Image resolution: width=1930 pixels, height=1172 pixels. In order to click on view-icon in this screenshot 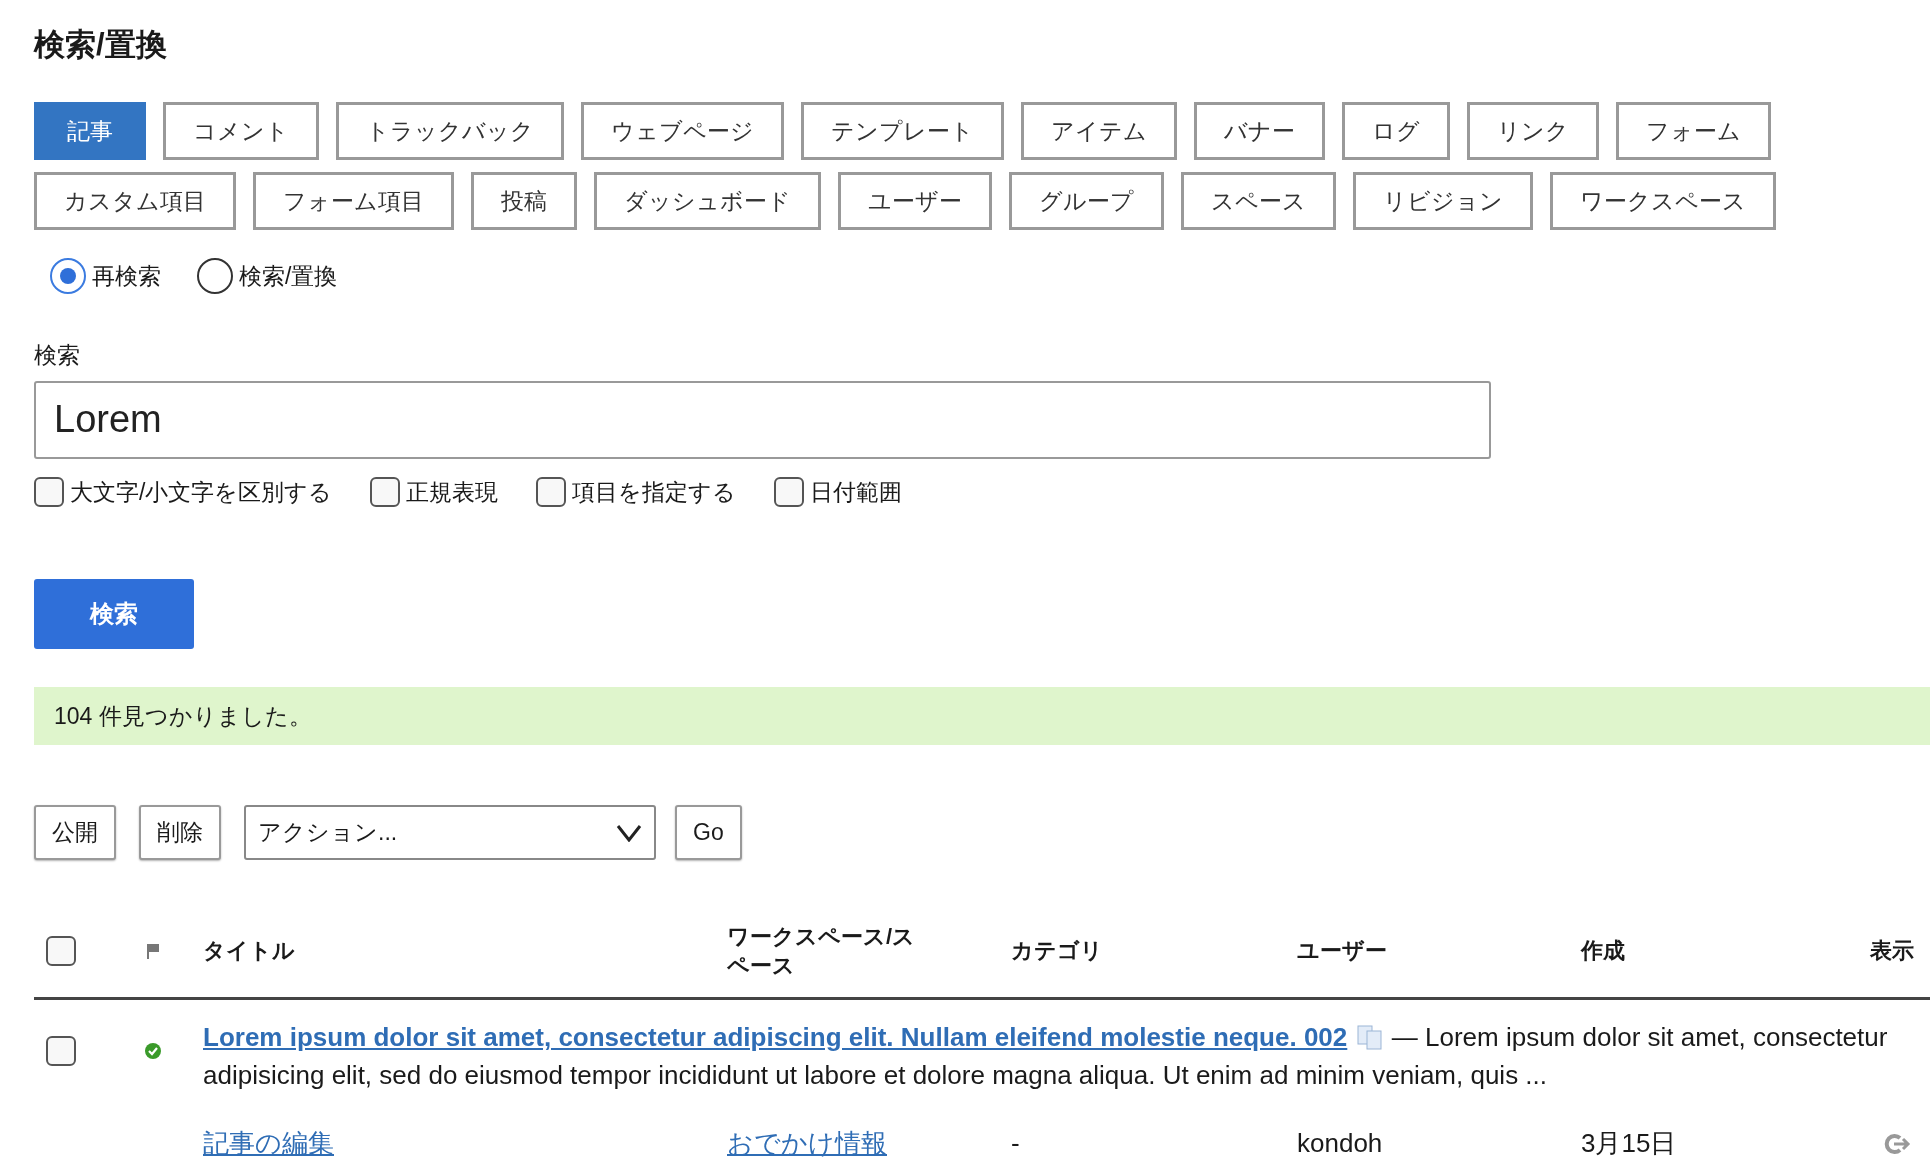, I will do `click(1898, 1143)`.